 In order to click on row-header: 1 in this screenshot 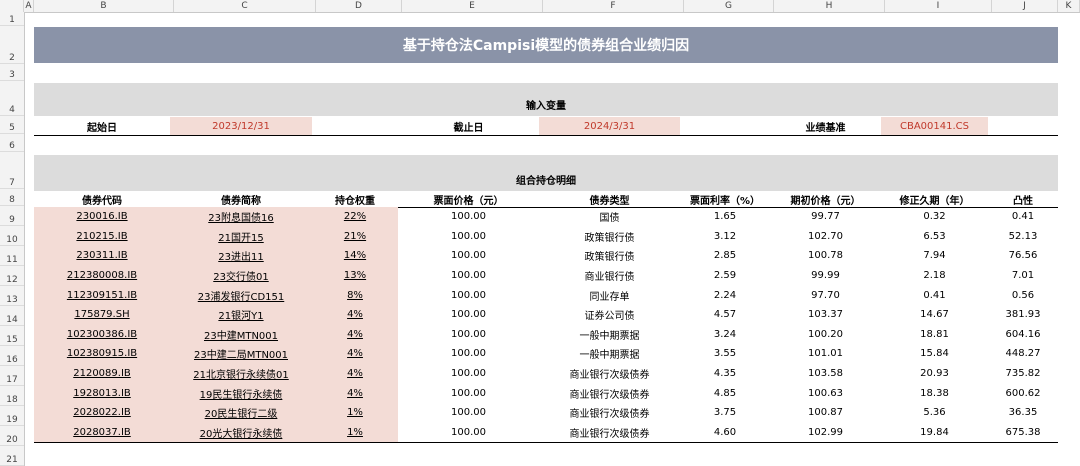, I will do `click(12, 19)`.